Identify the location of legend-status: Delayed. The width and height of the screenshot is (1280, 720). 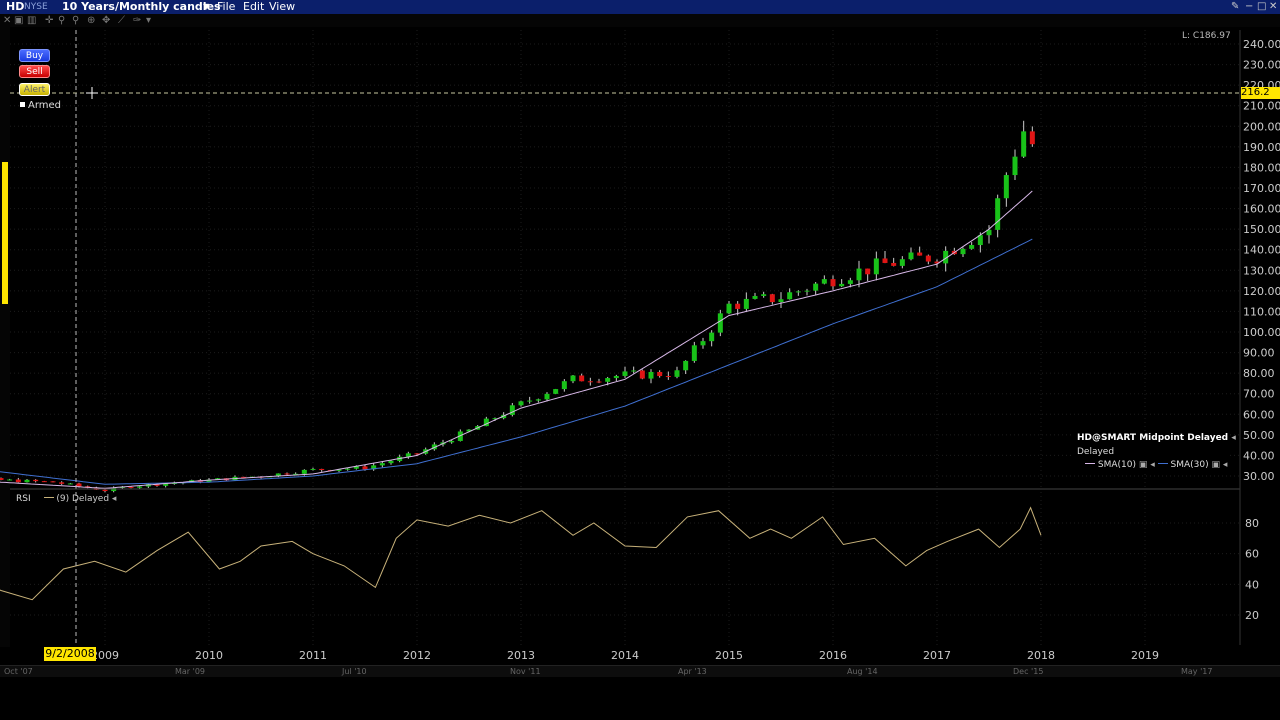
(1096, 452).